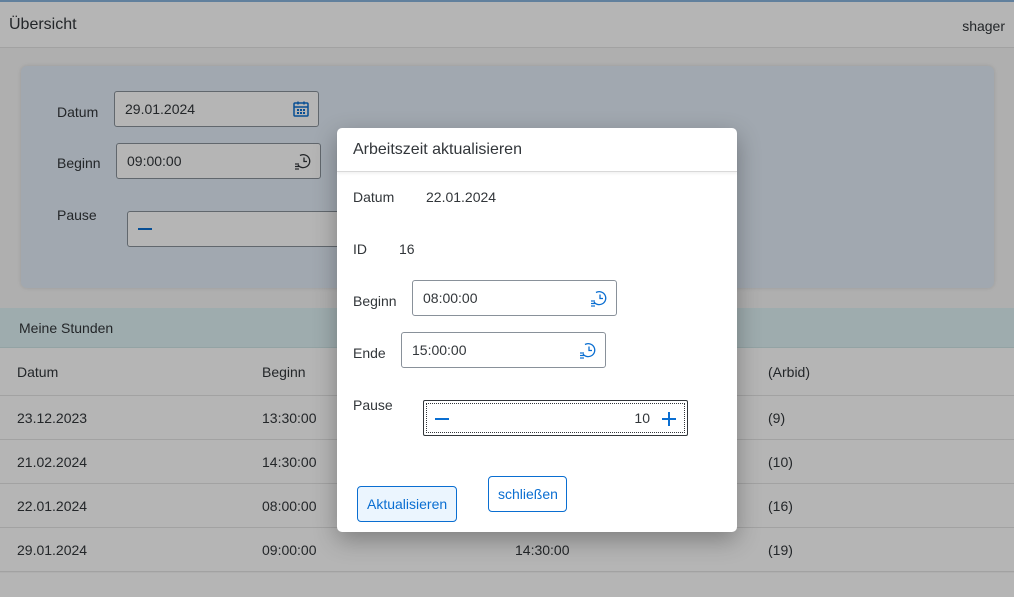 This screenshot has width=1014, height=597. What do you see at coordinates (527, 494) in the screenshot?
I see `close-button: schließen` at bounding box center [527, 494].